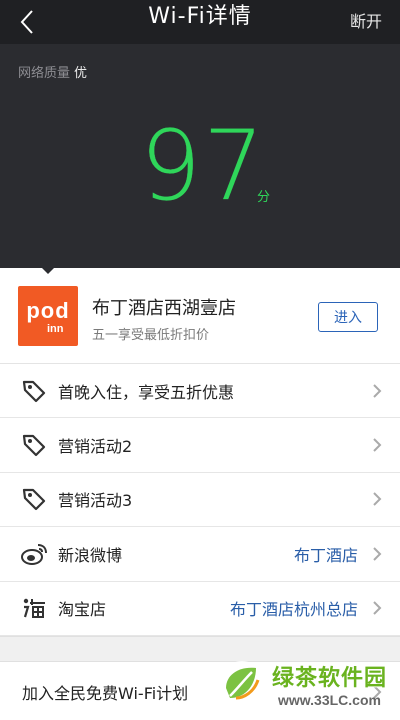  I want to click on list-item-value: 布丁酒店杭州总店, so click(293, 610).